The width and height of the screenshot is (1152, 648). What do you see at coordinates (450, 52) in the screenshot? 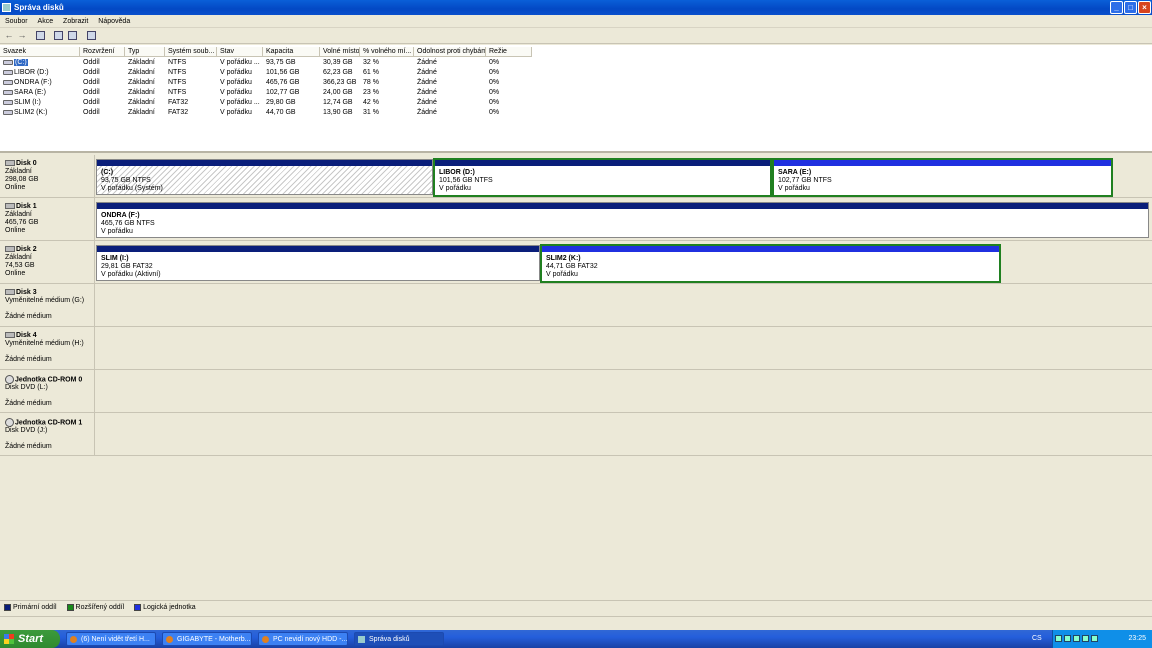
I see `col-fault-tolerance: Odolnost proti chybám` at bounding box center [450, 52].